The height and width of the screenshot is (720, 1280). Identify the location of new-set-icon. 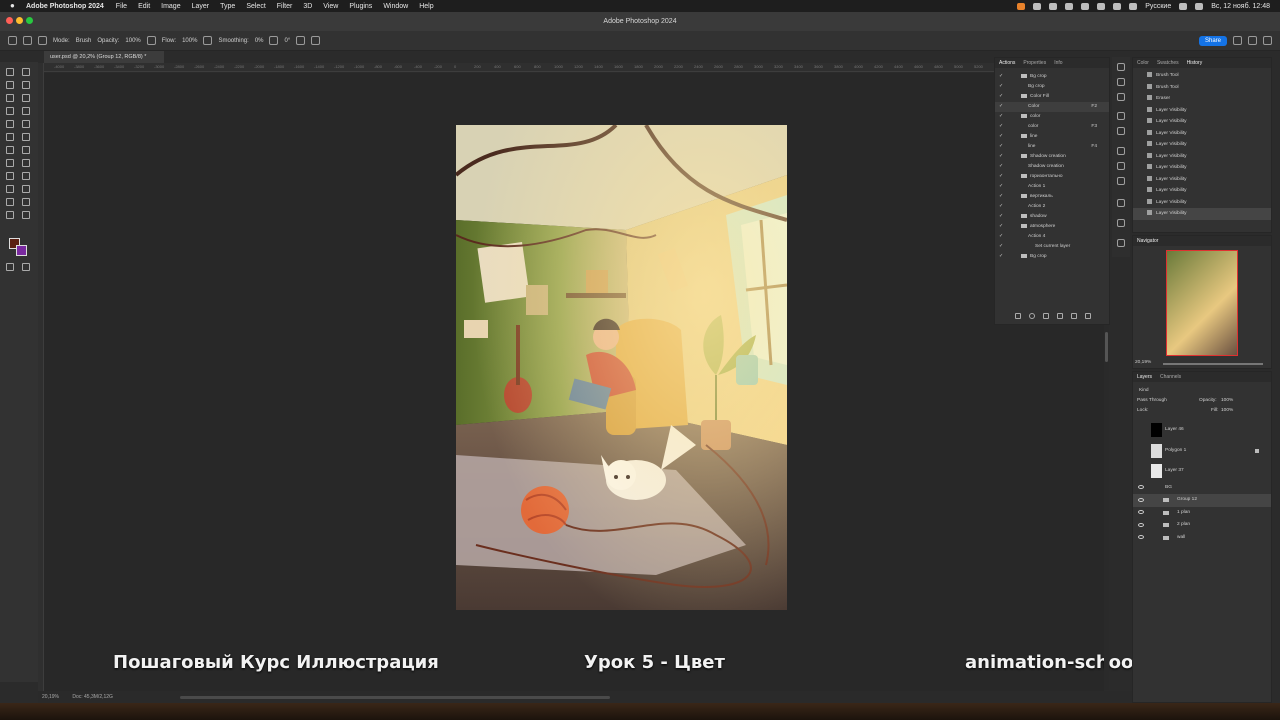
(1060, 316).